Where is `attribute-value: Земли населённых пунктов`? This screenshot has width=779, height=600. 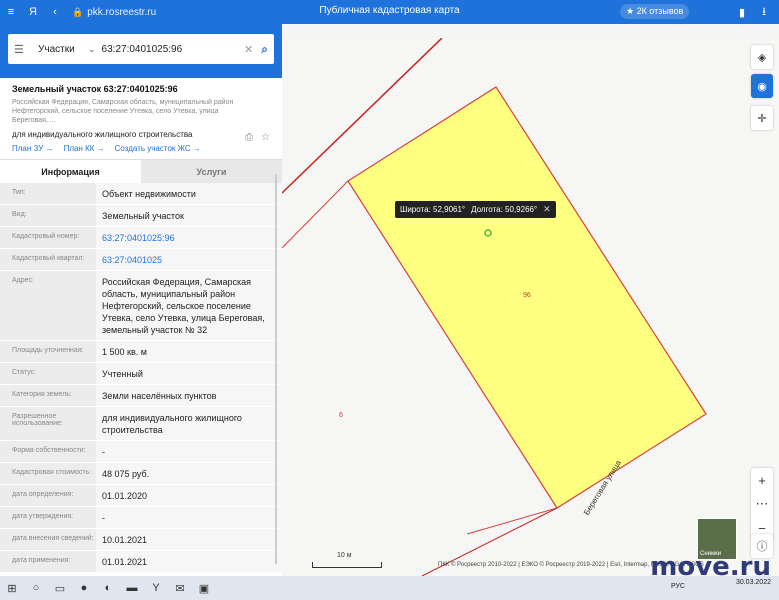
attribute-value: Земли населённых пунктов is located at coordinates (189, 395).